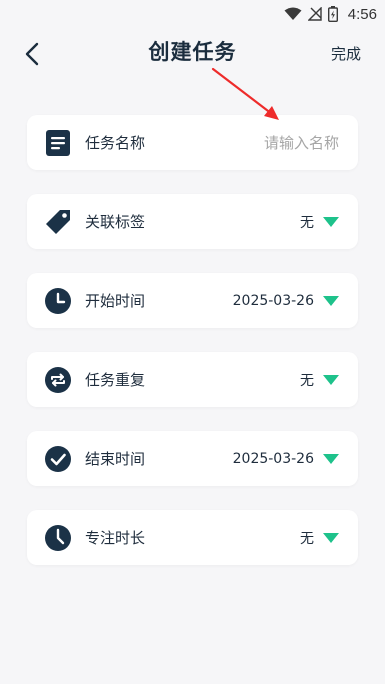  What do you see at coordinates (58, 301) in the screenshot?
I see `clock-icon` at bounding box center [58, 301].